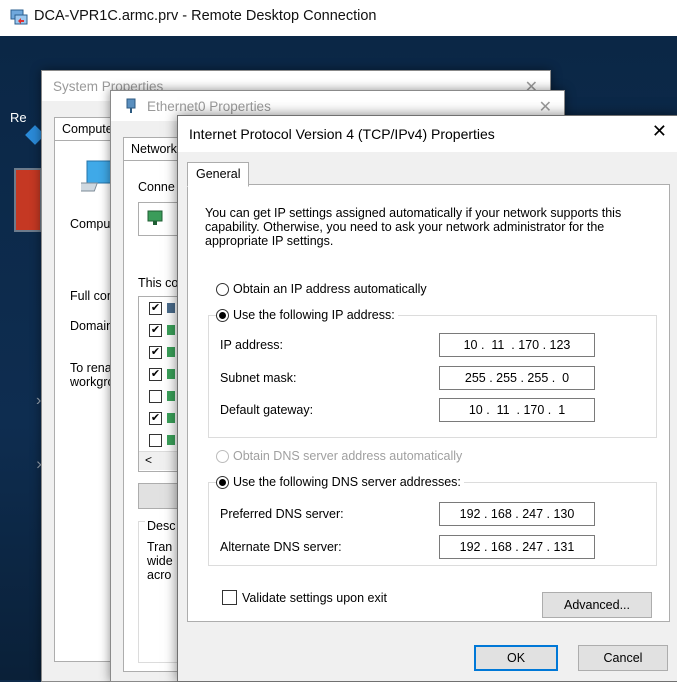 This screenshot has height=682, width=677. I want to click on tab-networking: Network, so click(154, 148).